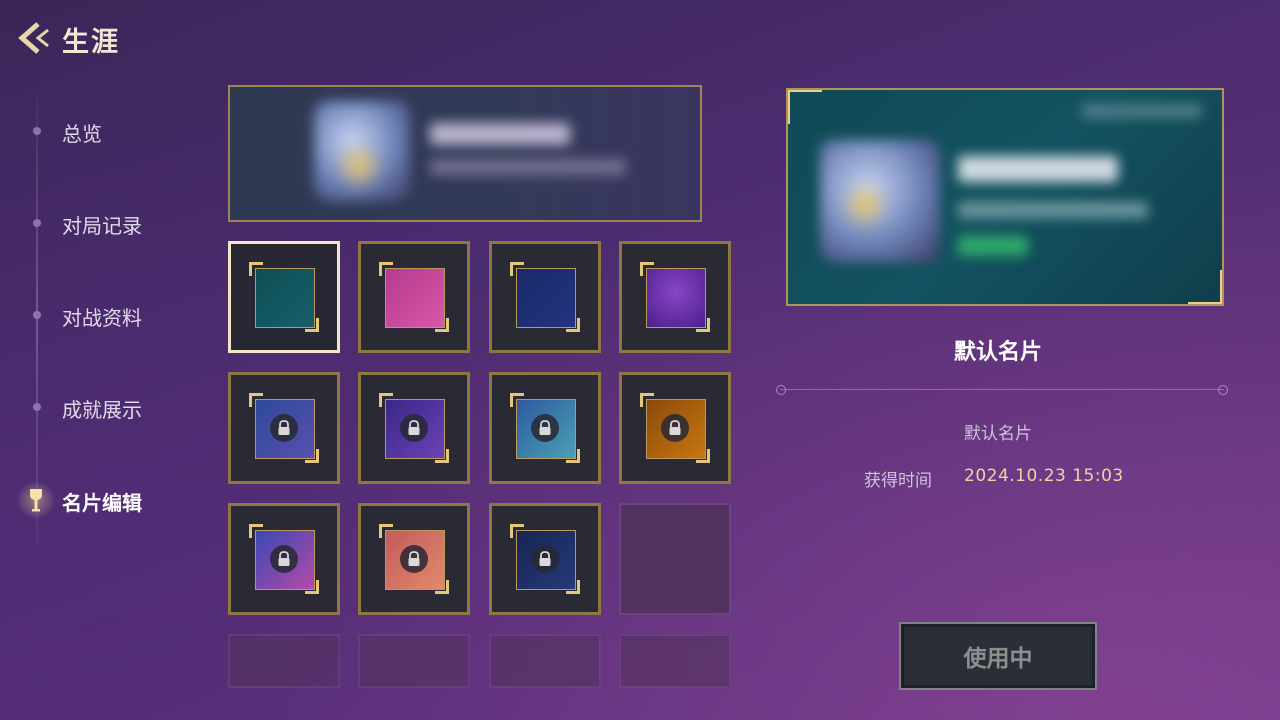 The width and height of the screenshot is (1280, 720). What do you see at coordinates (284, 297) in the screenshot?
I see `card-tile-teal` at bounding box center [284, 297].